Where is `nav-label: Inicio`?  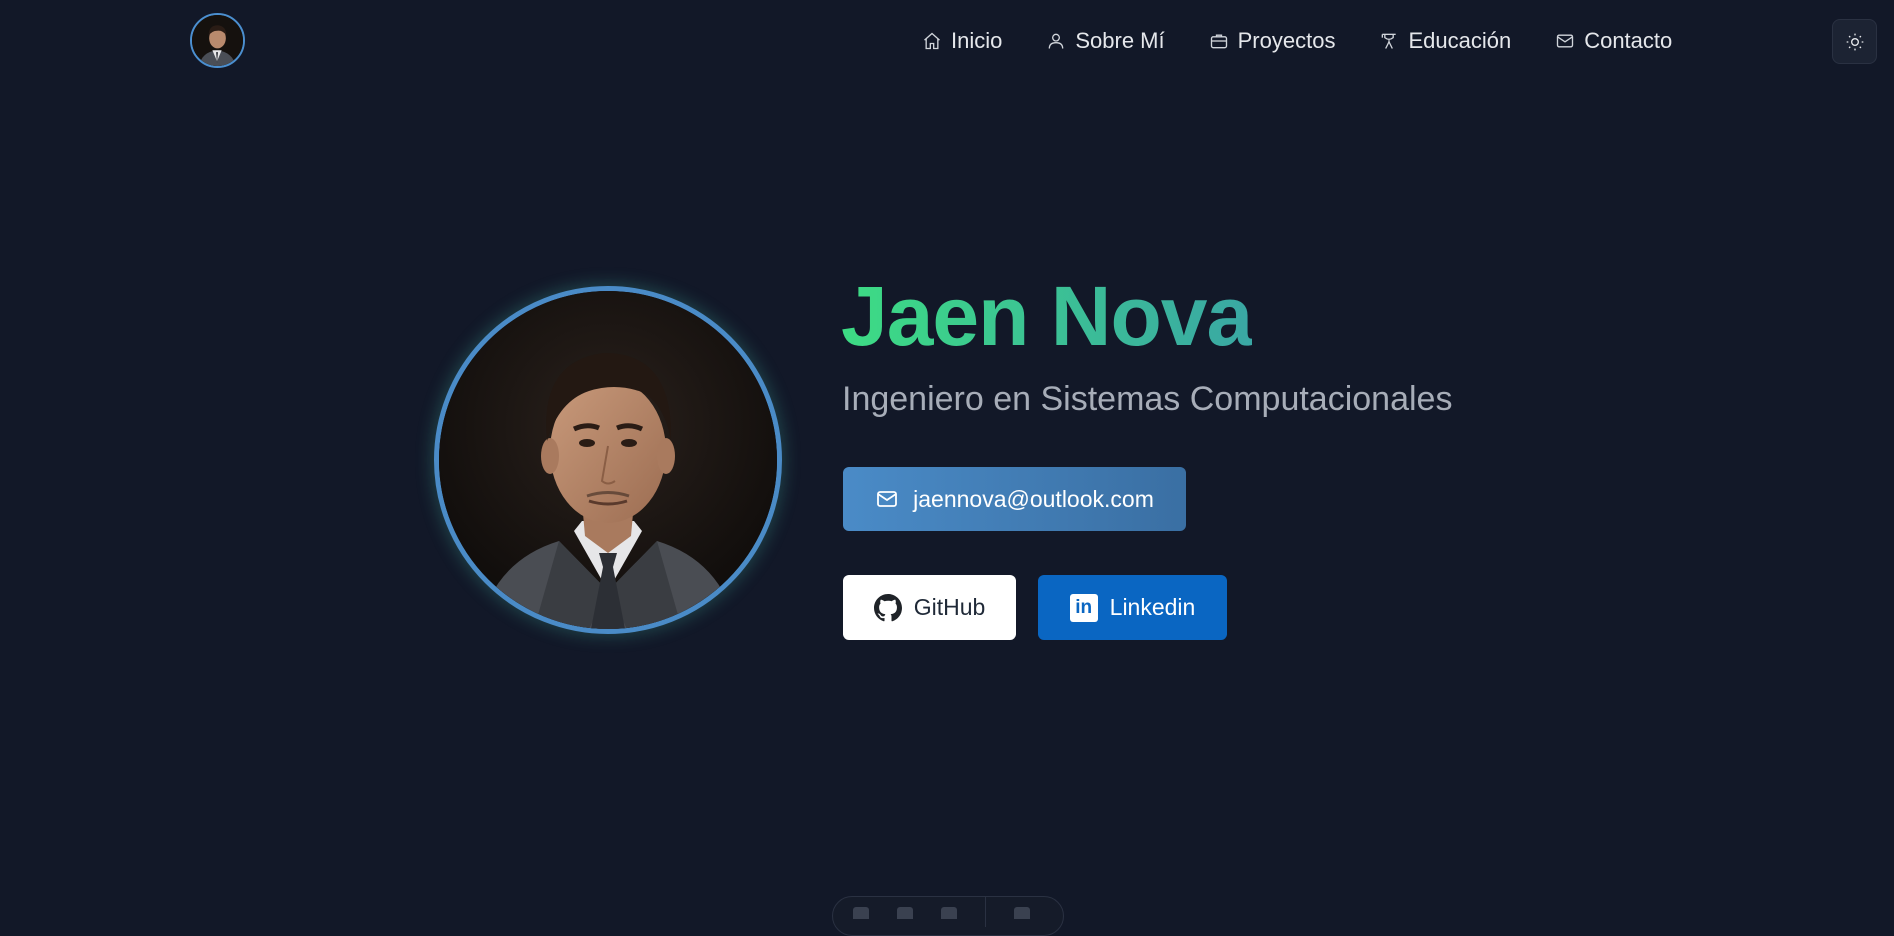 nav-label: Inicio is located at coordinates (977, 40).